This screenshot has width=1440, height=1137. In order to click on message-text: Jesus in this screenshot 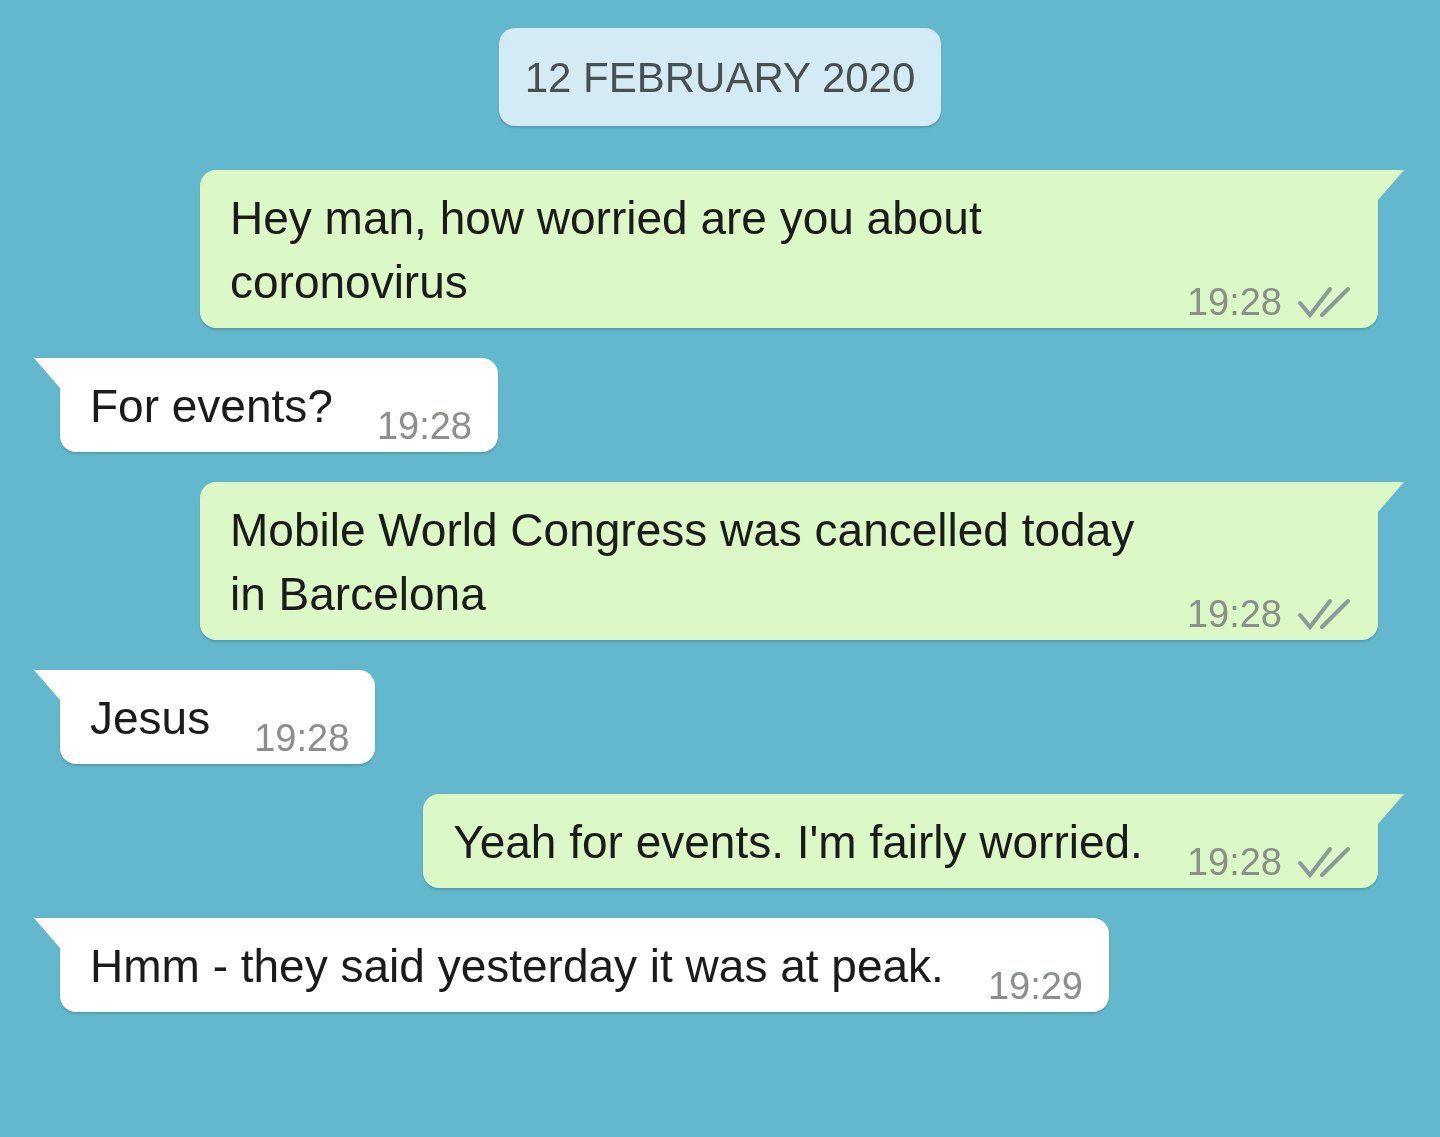, I will do `click(150, 718)`.